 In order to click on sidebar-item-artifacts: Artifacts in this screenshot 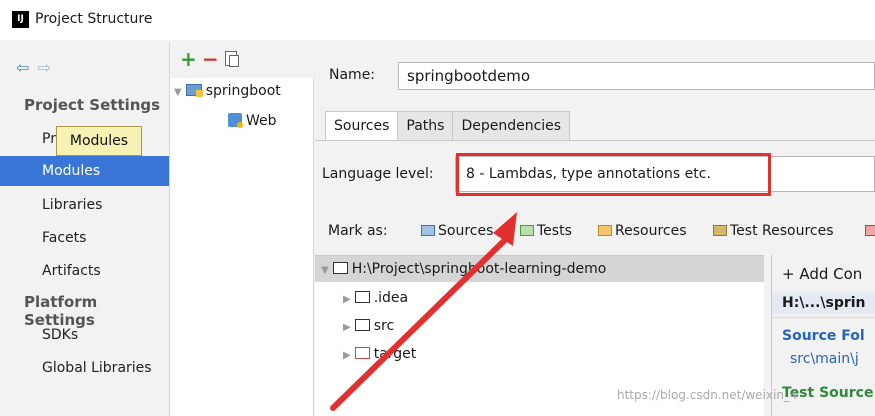, I will do `click(84, 271)`.